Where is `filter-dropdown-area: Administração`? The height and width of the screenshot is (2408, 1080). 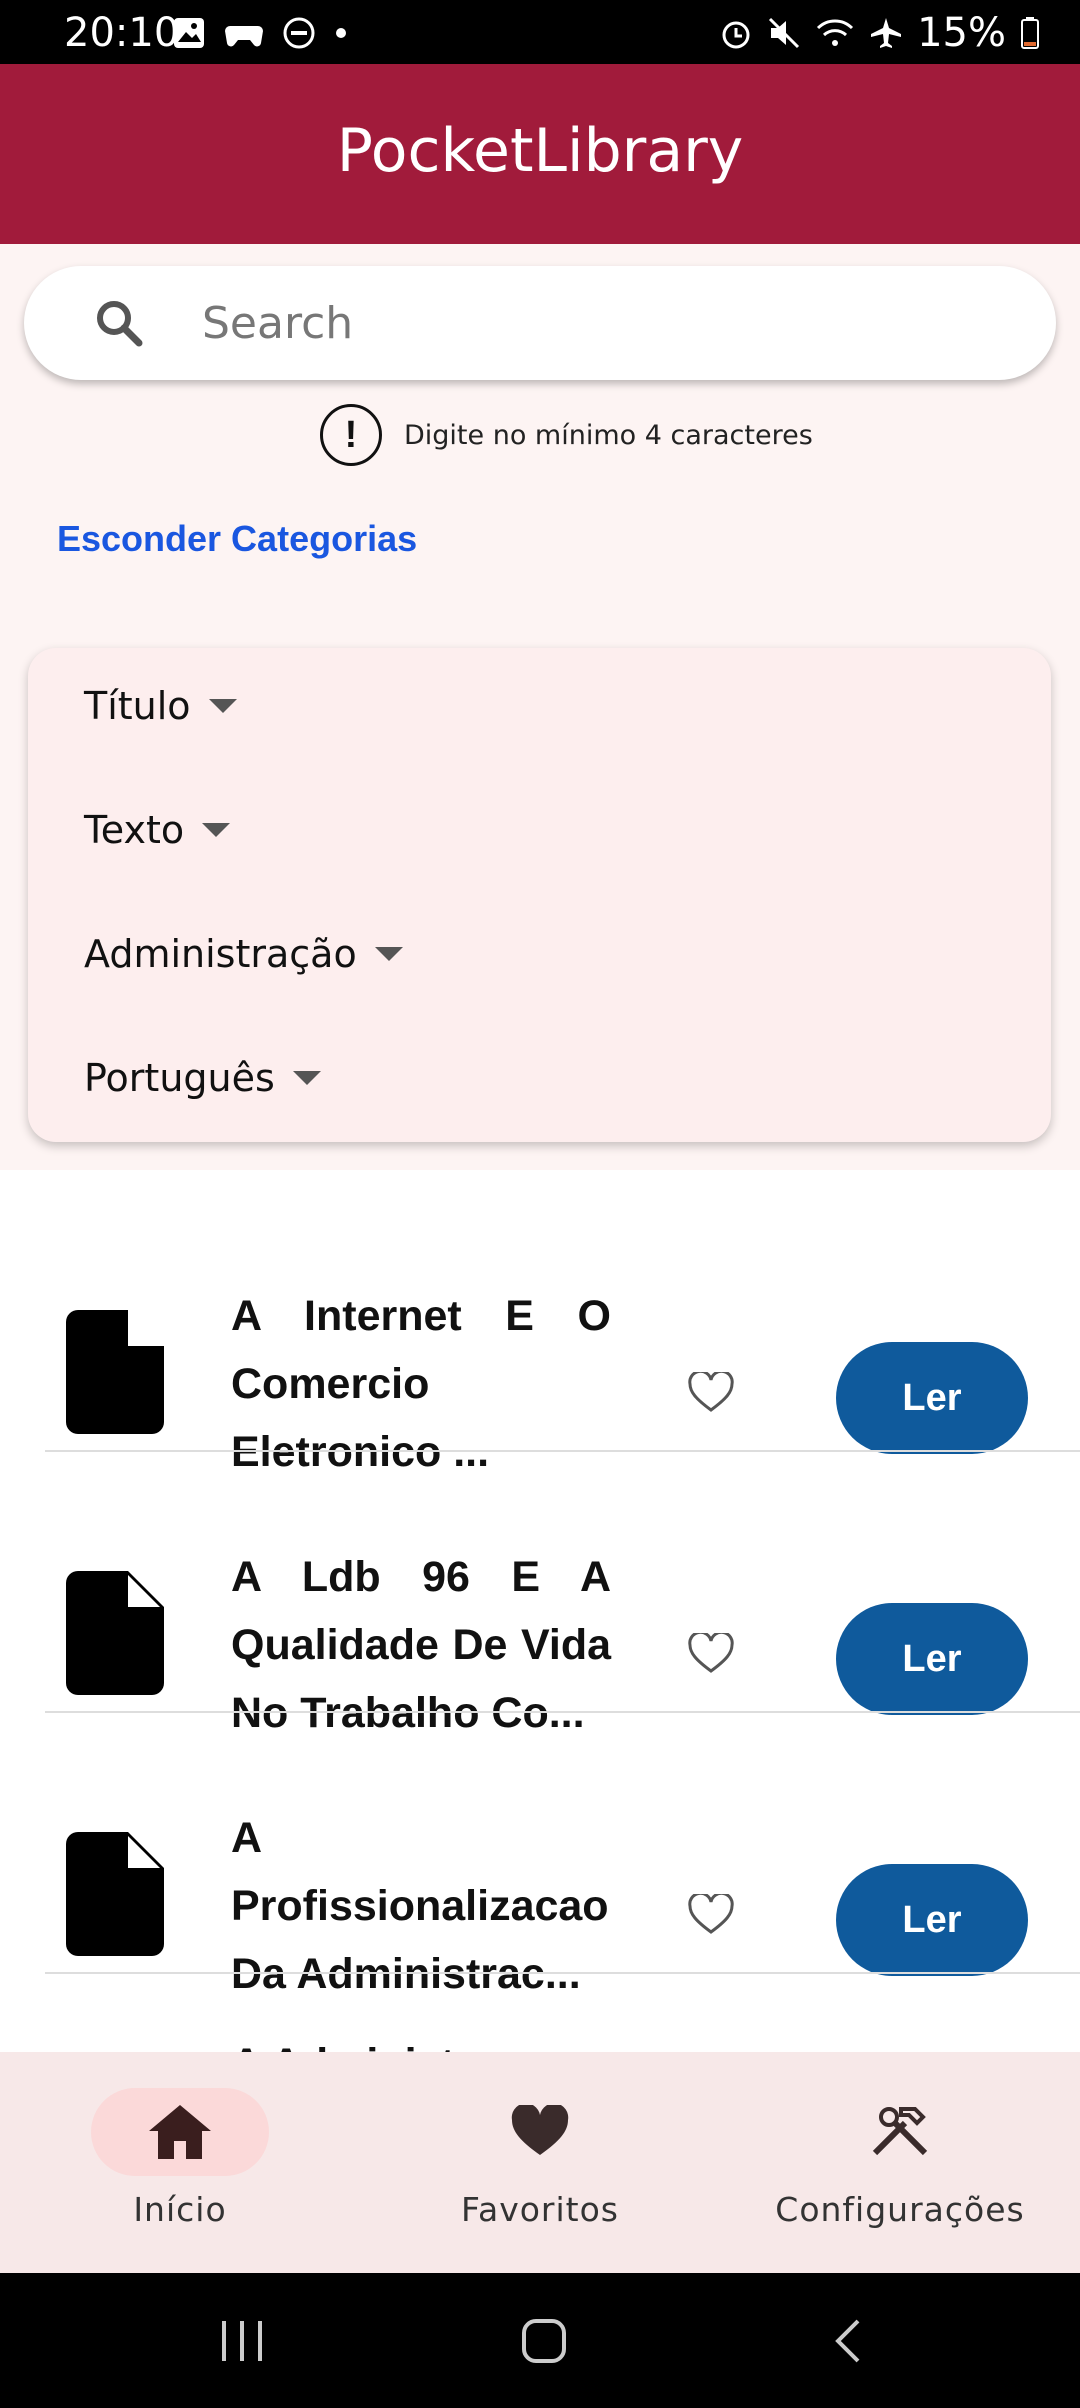 filter-dropdown-area: Administração is located at coordinates (243, 954).